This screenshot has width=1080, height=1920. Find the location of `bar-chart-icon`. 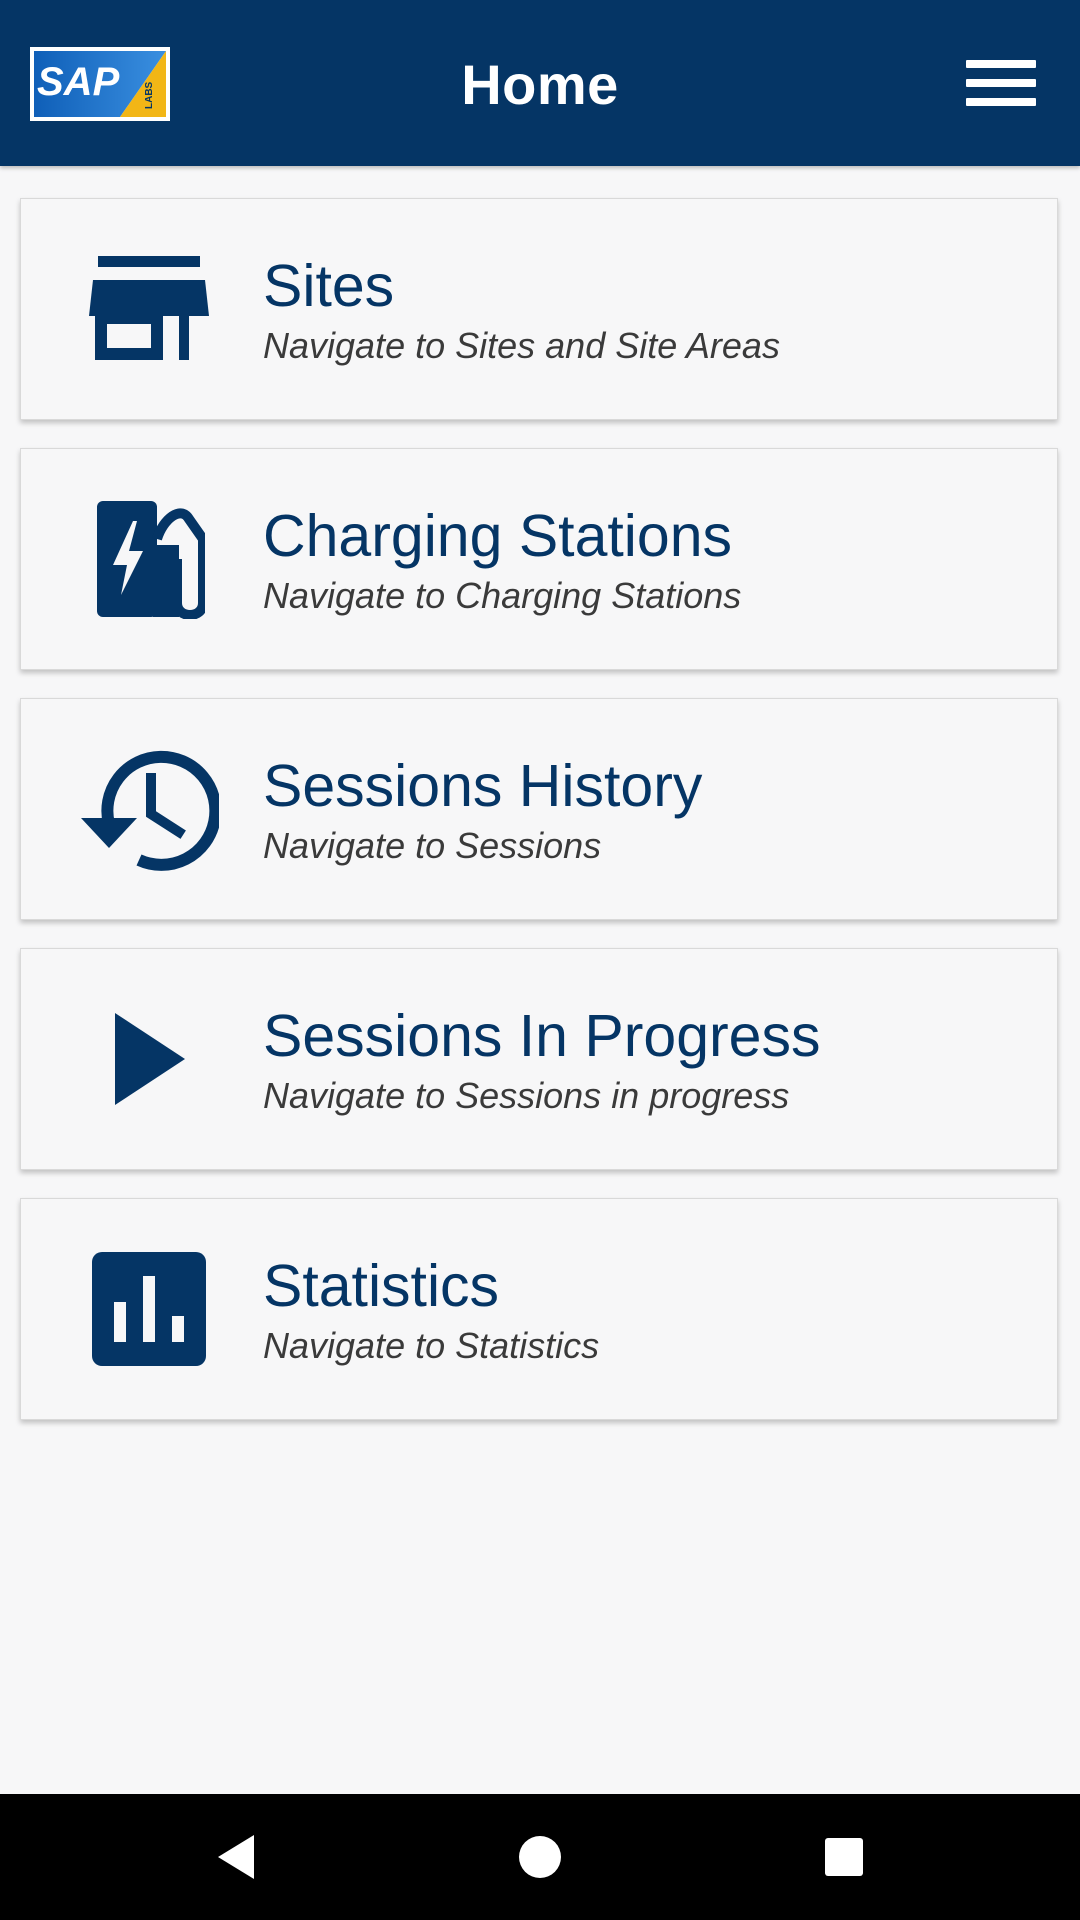

bar-chart-icon is located at coordinates (149, 1309).